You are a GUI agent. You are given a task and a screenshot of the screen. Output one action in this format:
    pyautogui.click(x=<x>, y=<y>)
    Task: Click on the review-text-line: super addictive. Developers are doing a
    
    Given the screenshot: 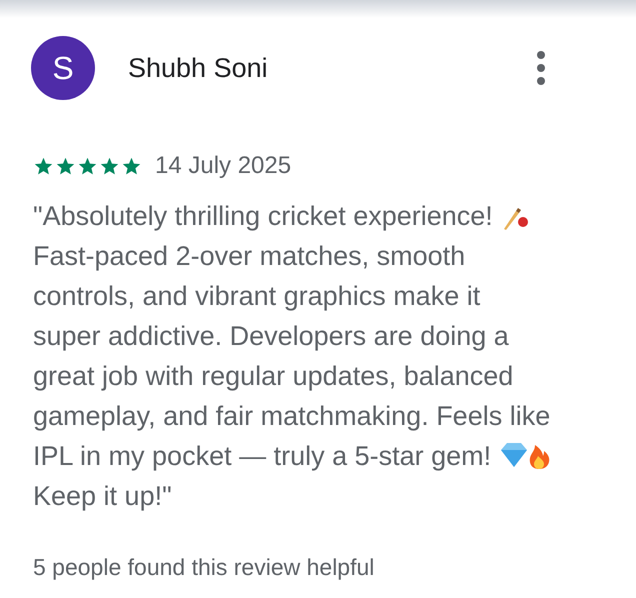 What is the action you would take?
    pyautogui.click(x=271, y=336)
    